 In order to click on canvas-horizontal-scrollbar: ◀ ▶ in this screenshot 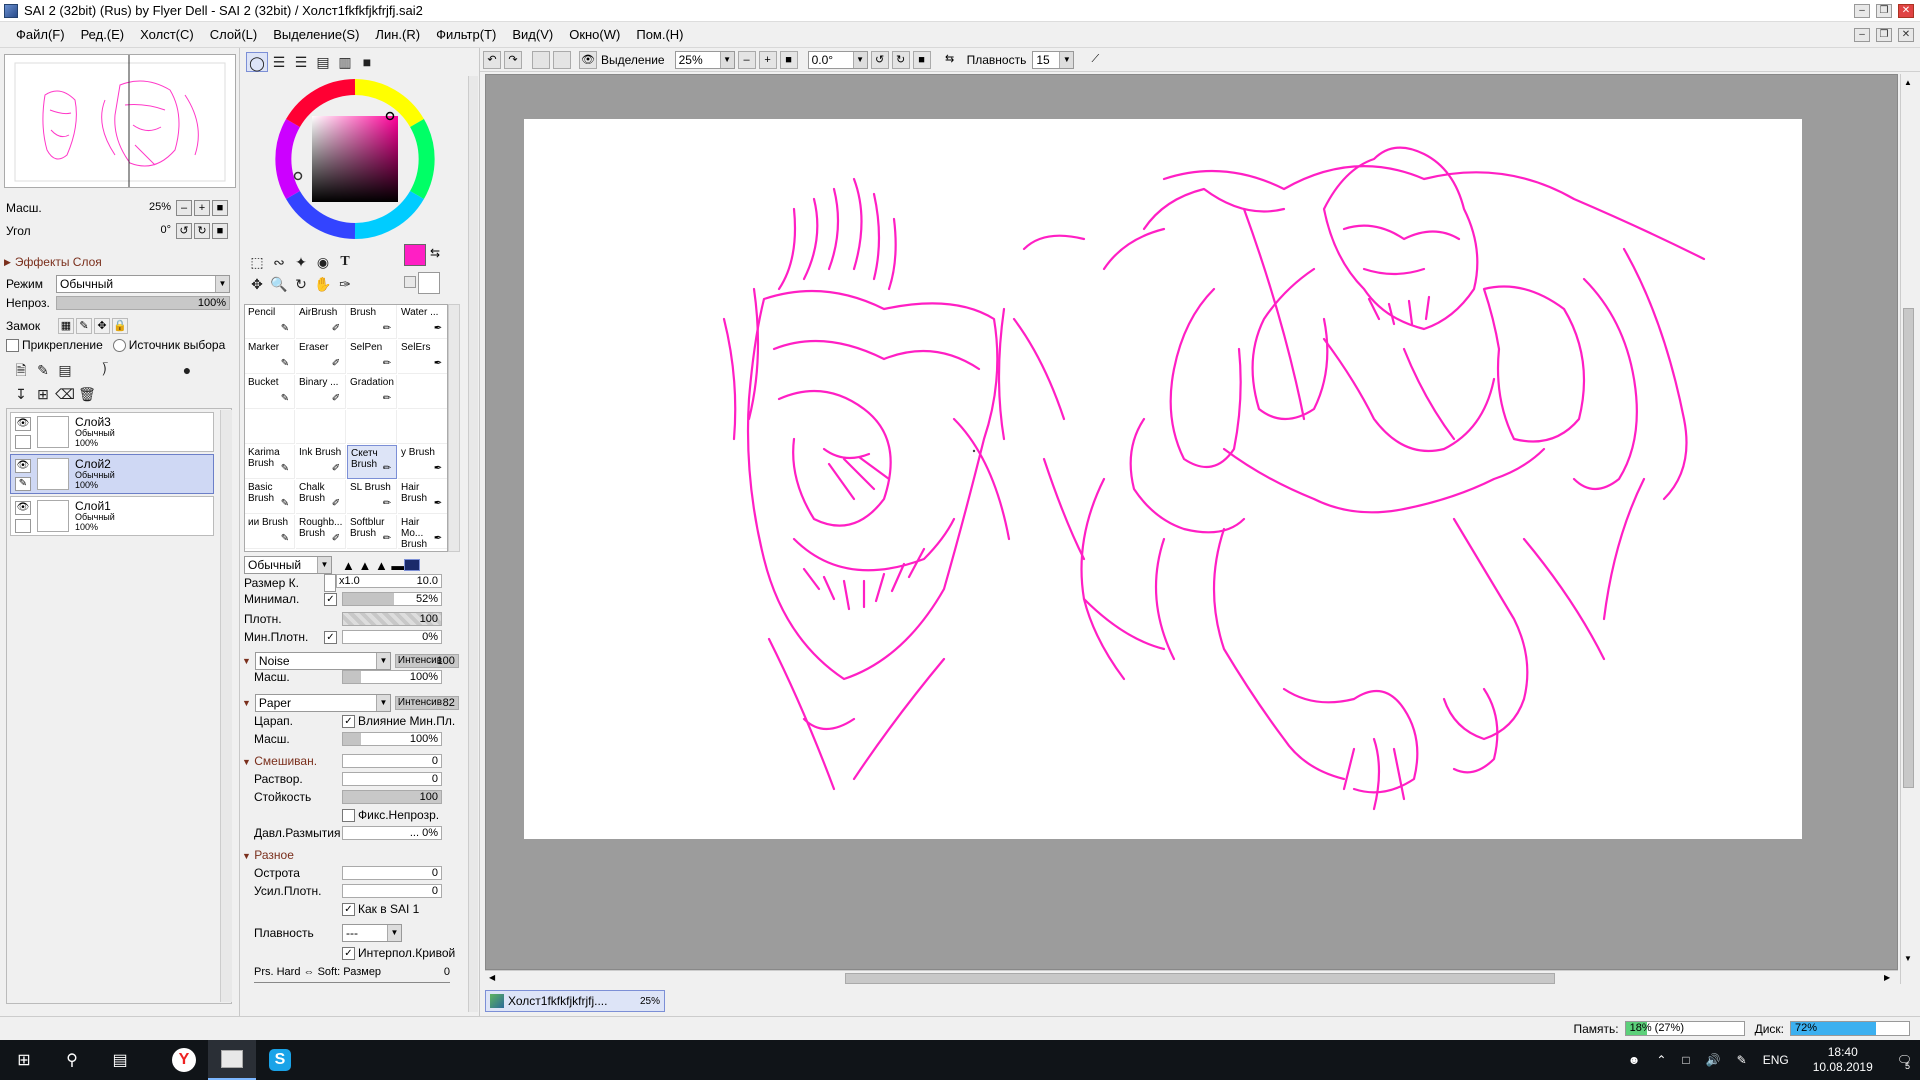, I will do `click(1191, 978)`.